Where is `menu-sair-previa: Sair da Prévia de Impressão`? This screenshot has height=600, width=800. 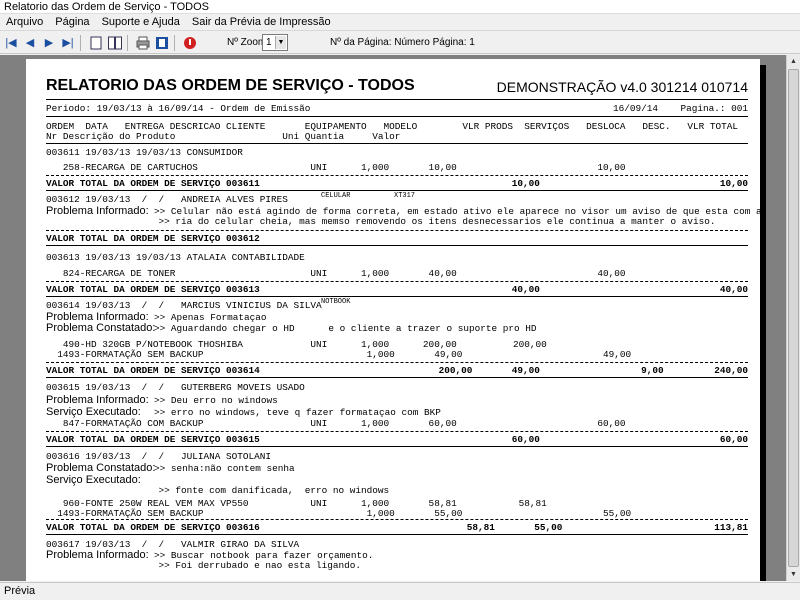
menu-sair-previa: Sair da Prévia de Impressão is located at coordinates (261, 22).